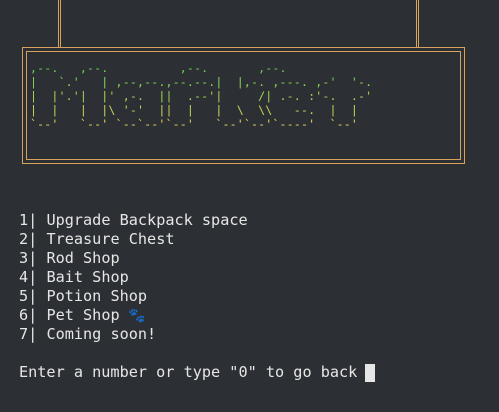  I want to click on menu-item-2: 2| Treasure Chest, so click(133, 239).